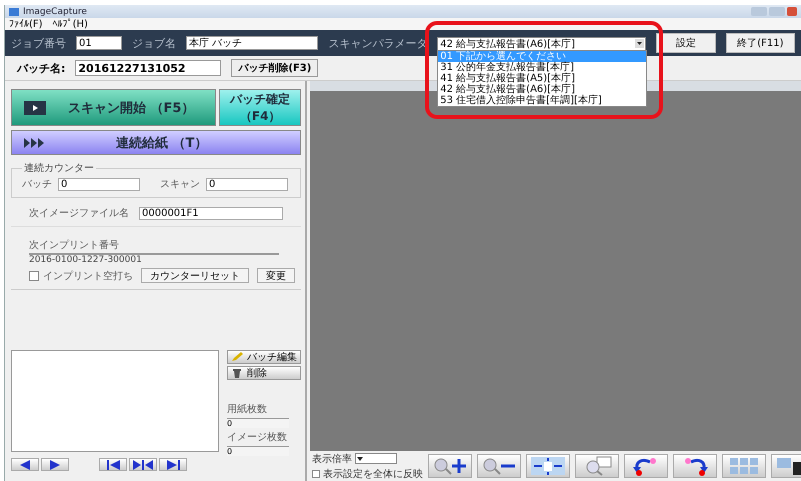 This screenshot has height=481, width=801. I want to click on first-button, so click(113, 464).